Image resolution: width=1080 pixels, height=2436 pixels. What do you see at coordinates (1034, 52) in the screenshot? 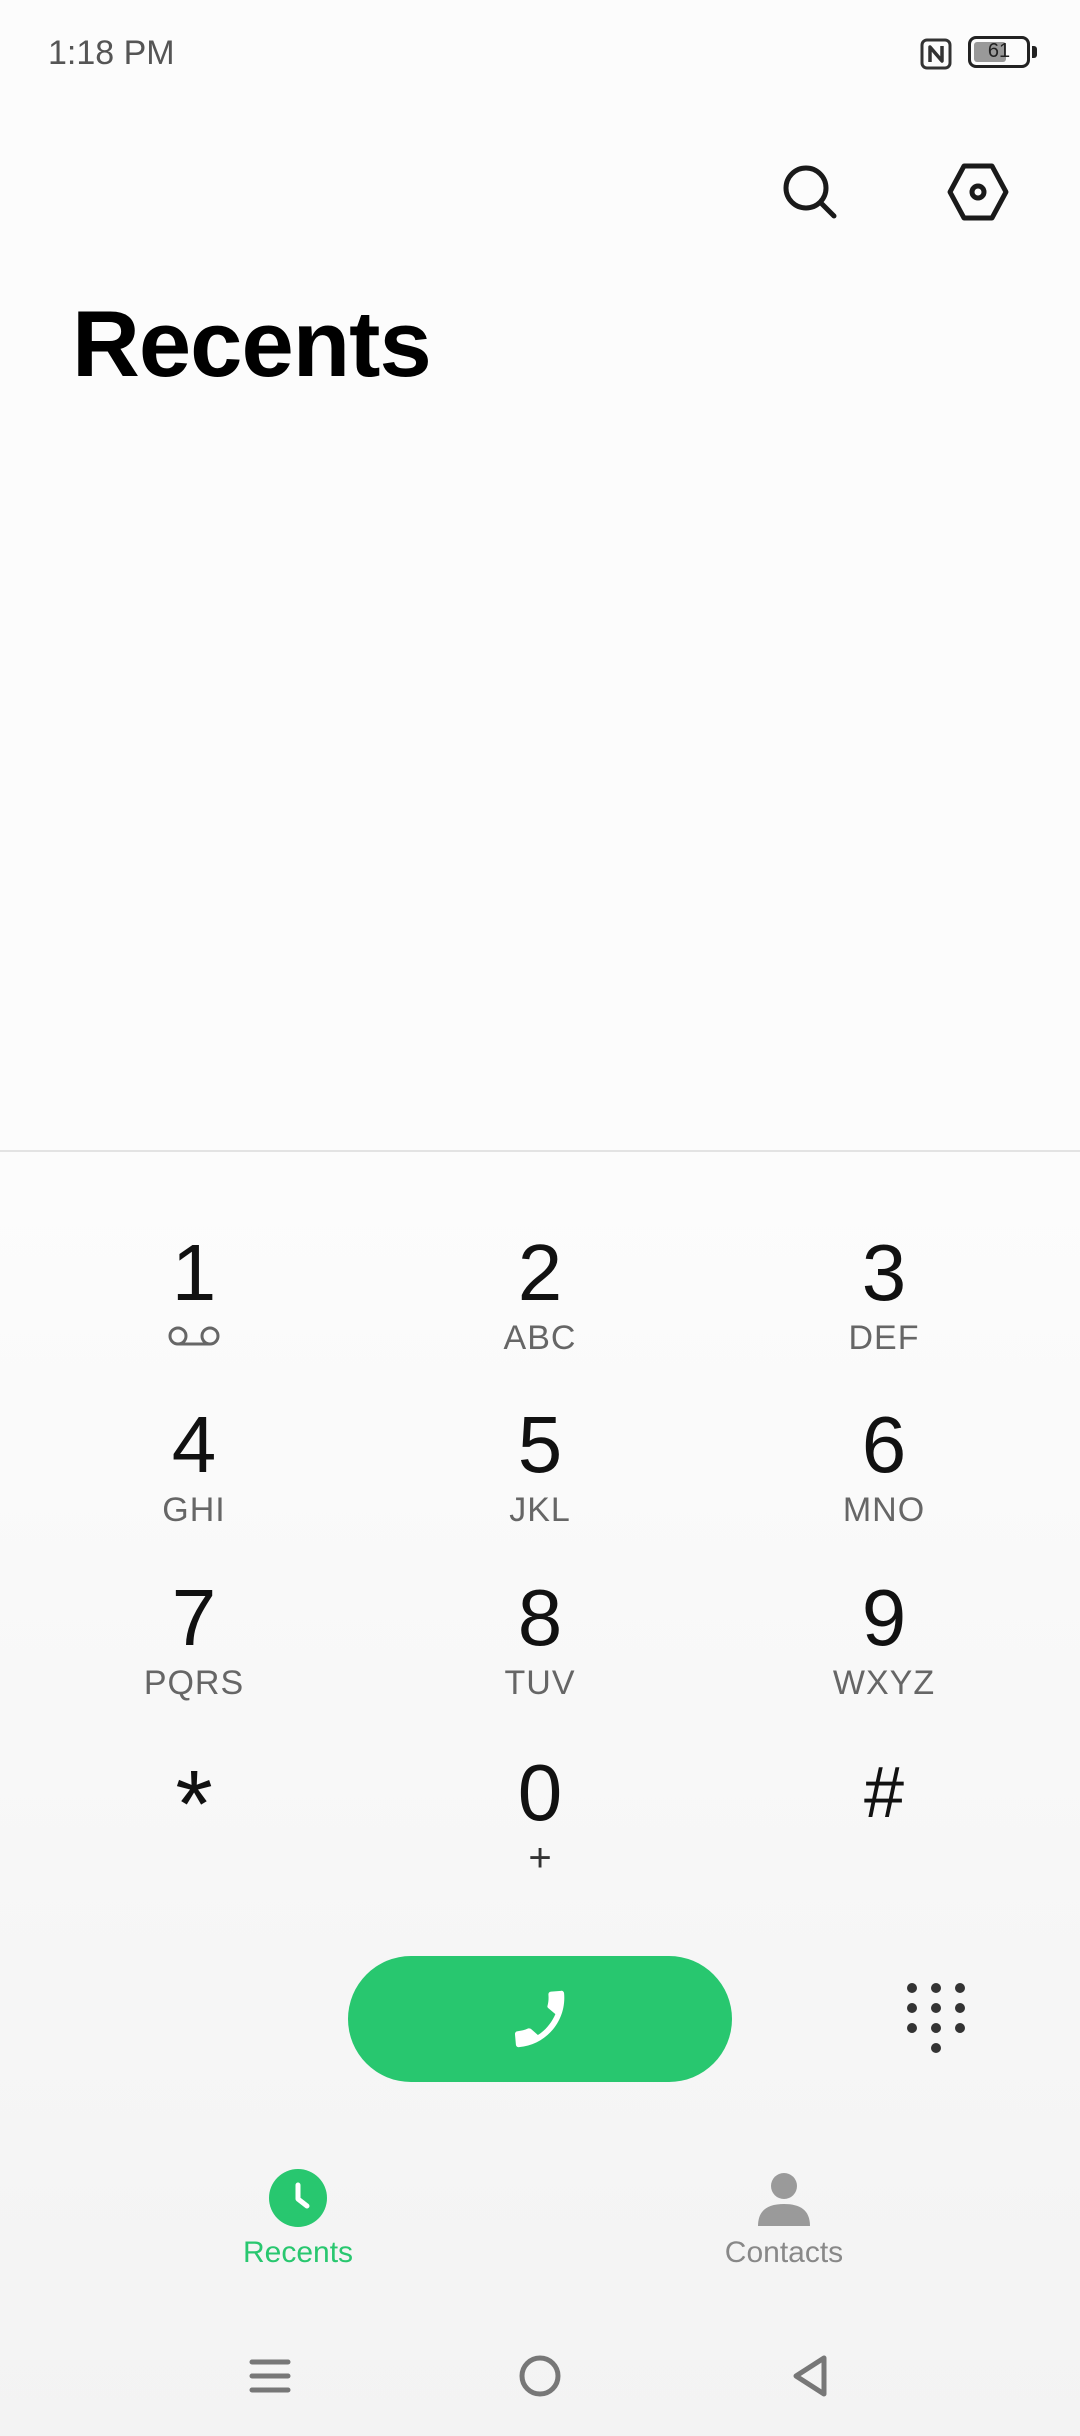
I see `battery-tip` at bounding box center [1034, 52].